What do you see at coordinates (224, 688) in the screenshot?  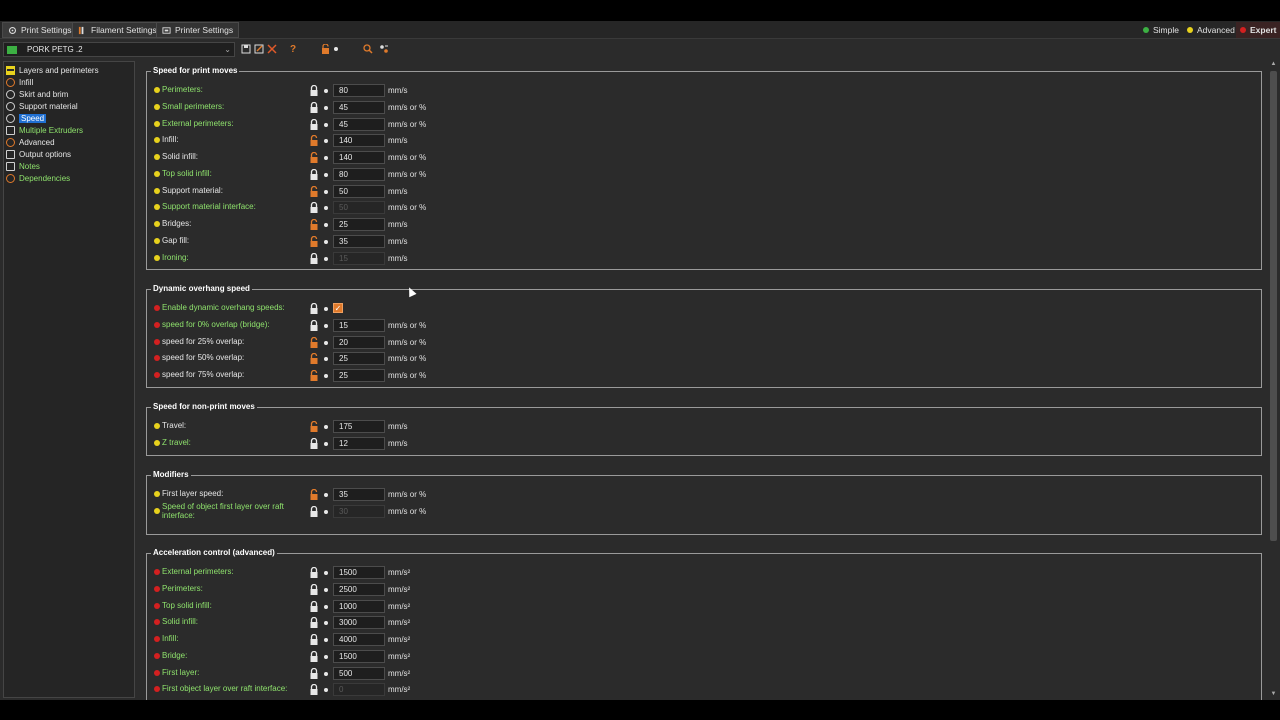 I see `setting-label: First object layer over raft interface:` at bounding box center [224, 688].